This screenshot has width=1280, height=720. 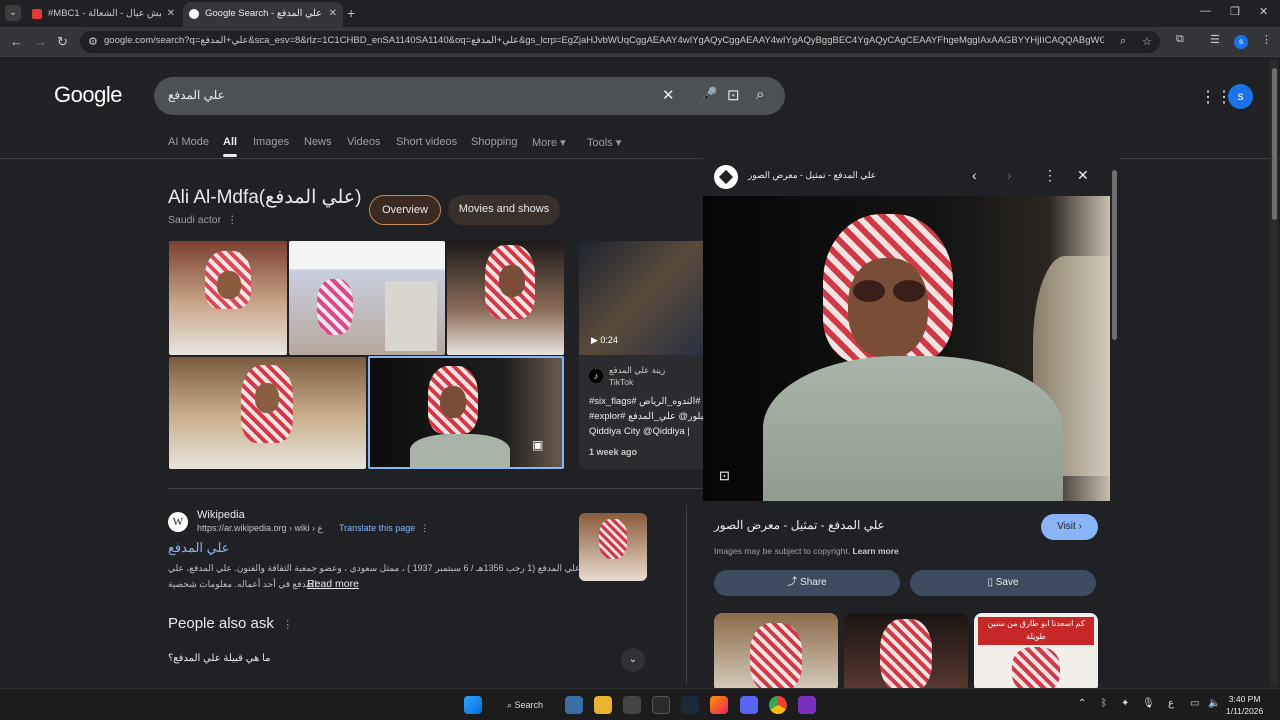 What do you see at coordinates (221, 515) in the screenshot?
I see `result-site-name: Wikipedia` at bounding box center [221, 515].